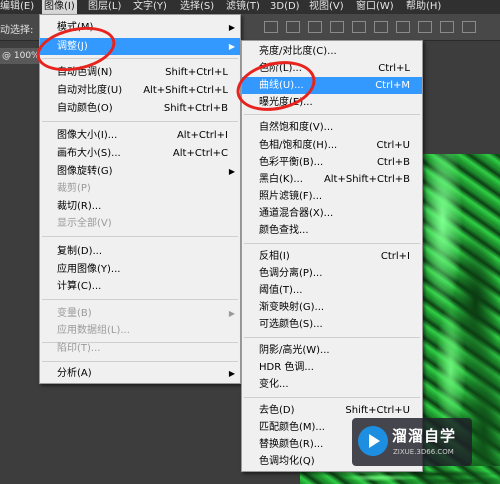 The height and width of the screenshot is (484, 500). I want to click on menu-window: 窗口(W), so click(375, 7).